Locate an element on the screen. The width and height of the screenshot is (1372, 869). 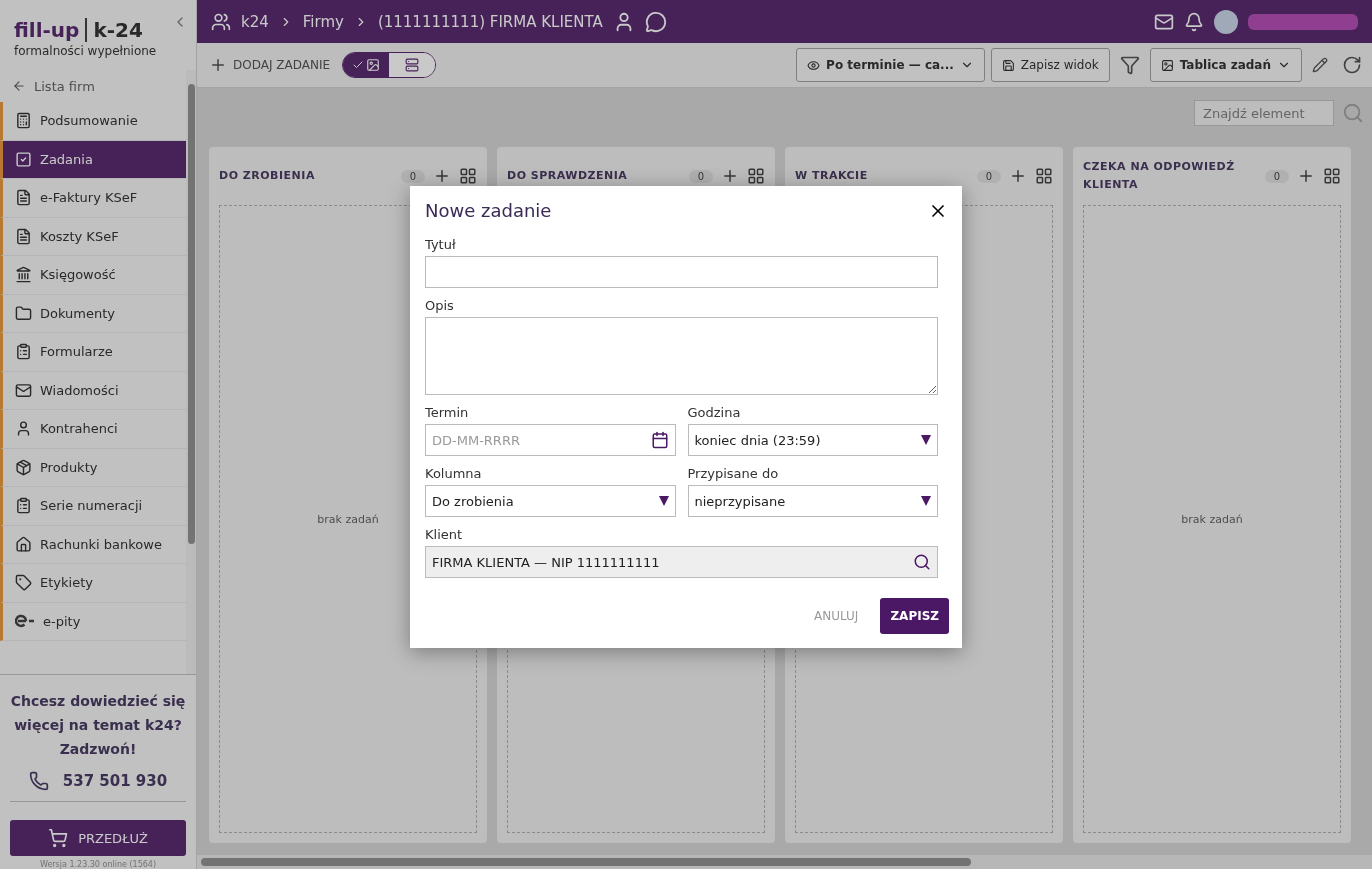
column-title: W TRAKCIE is located at coordinates (832, 176).